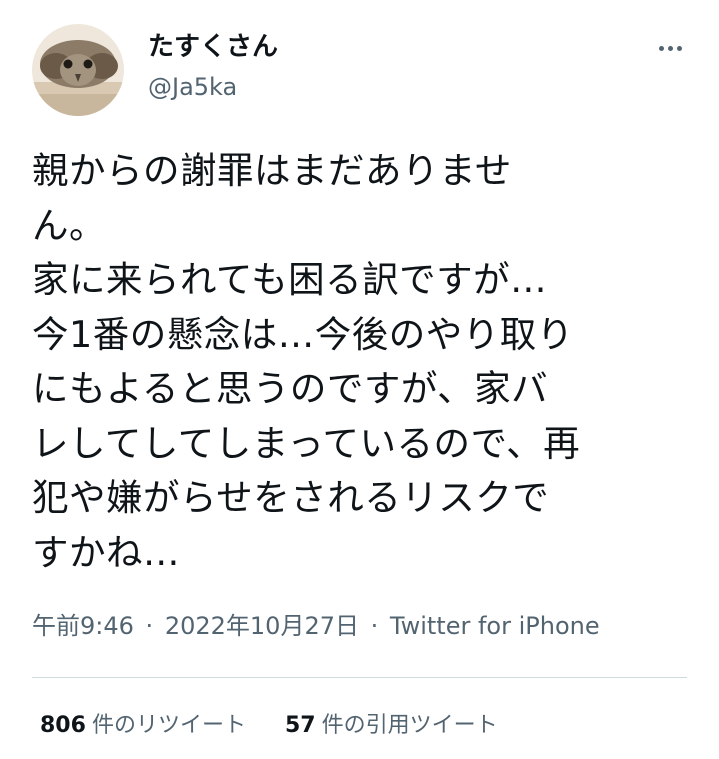 The height and width of the screenshot is (759, 719). I want to click on retweets-stat: 806 件のリツイート, so click(143, 726).